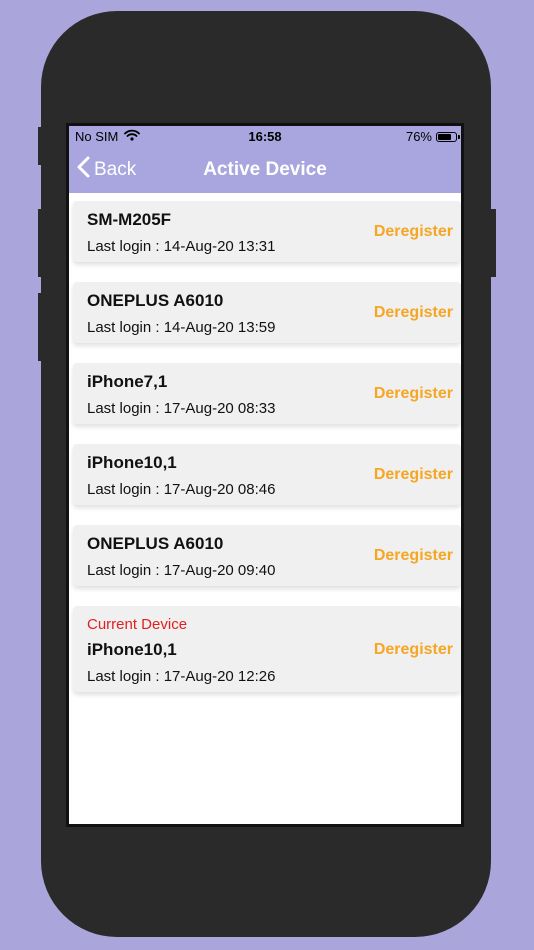 The height and width of the screenshot is (950, 534). Describe the element at coordinates (41, 327) in the screenshot. I see `volume-down-button` at that location.